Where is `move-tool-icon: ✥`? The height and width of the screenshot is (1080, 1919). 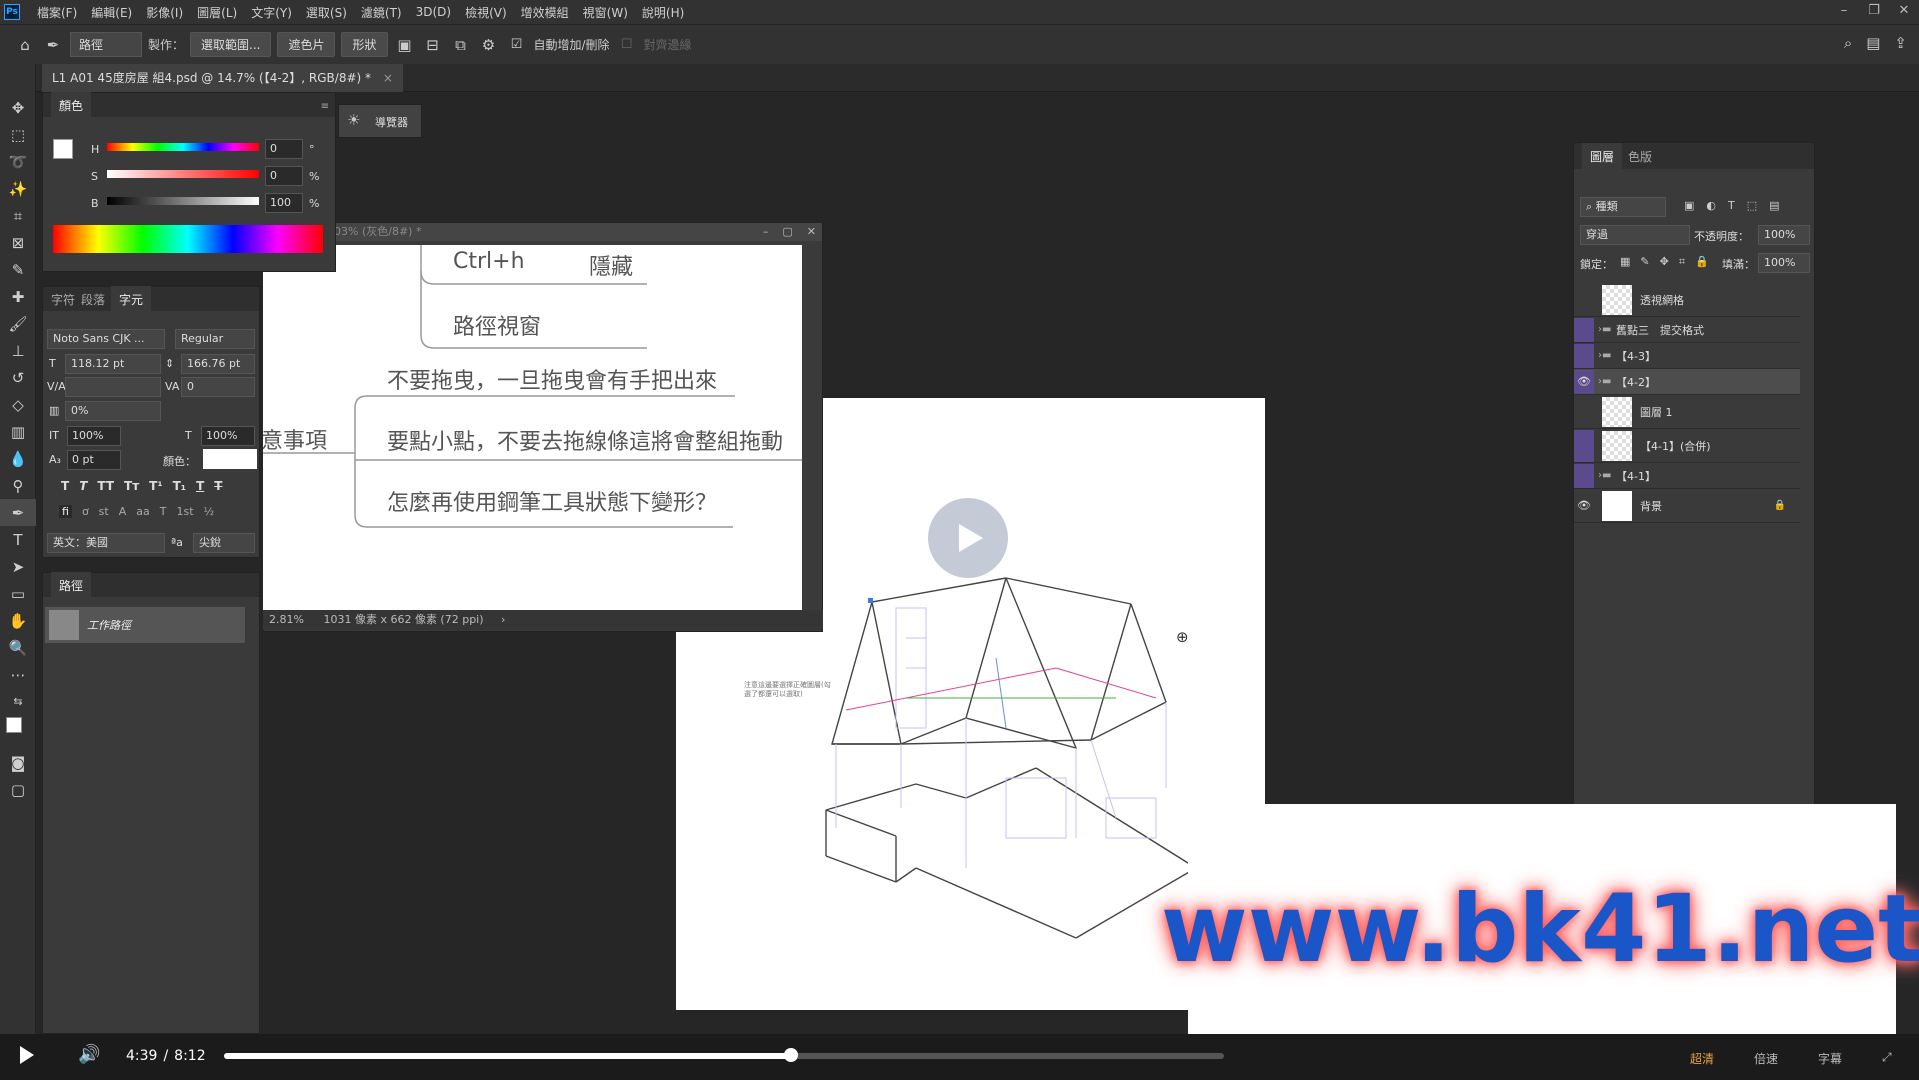 move-tool-icon: ✥ is located at coordinates (18, 107).